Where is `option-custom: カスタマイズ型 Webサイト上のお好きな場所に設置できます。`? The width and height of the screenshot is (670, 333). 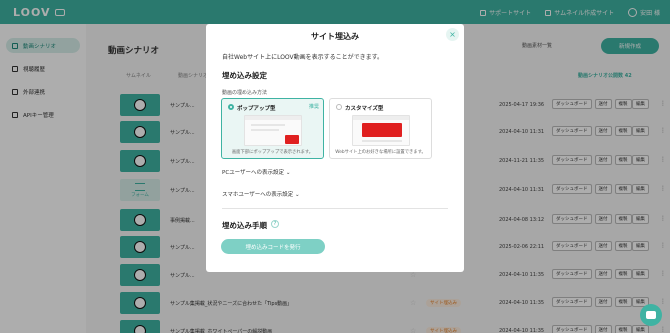 option-custom: カスタマイズ型 Webサイト上のお好きな場所に設置できます。 is located at coordinates (380, 128).